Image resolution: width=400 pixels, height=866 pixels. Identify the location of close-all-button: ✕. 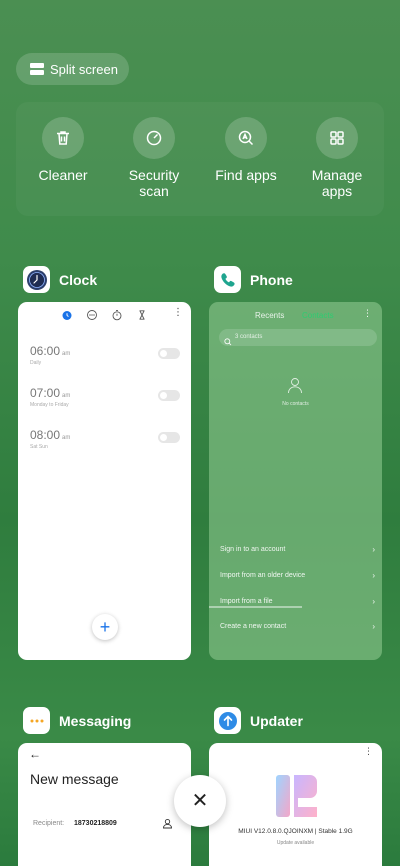
(200, 801).